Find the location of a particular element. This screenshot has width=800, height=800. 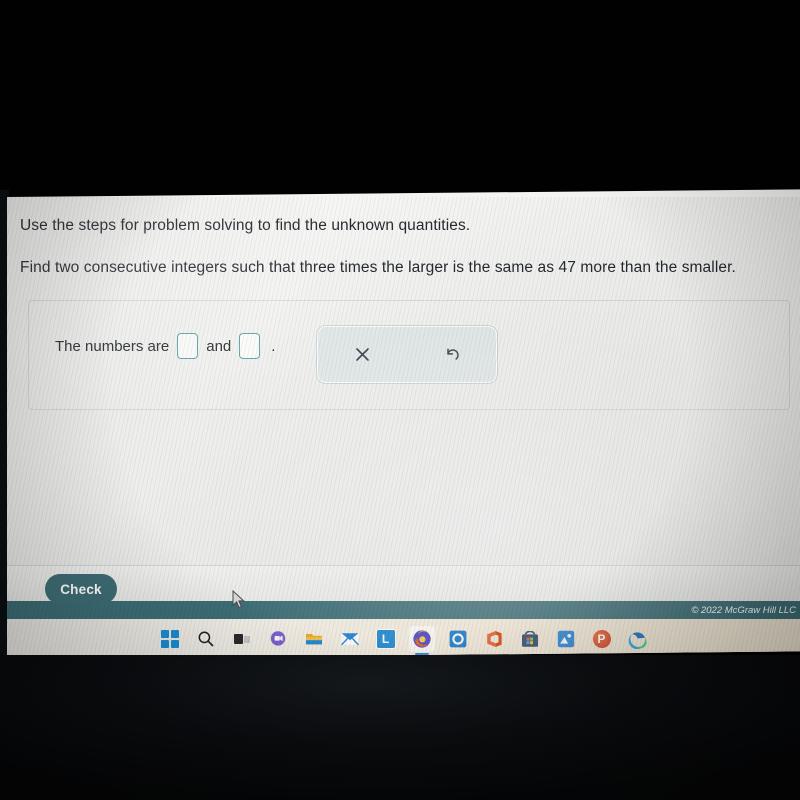

mail-button is located at coordinates (350, 639).